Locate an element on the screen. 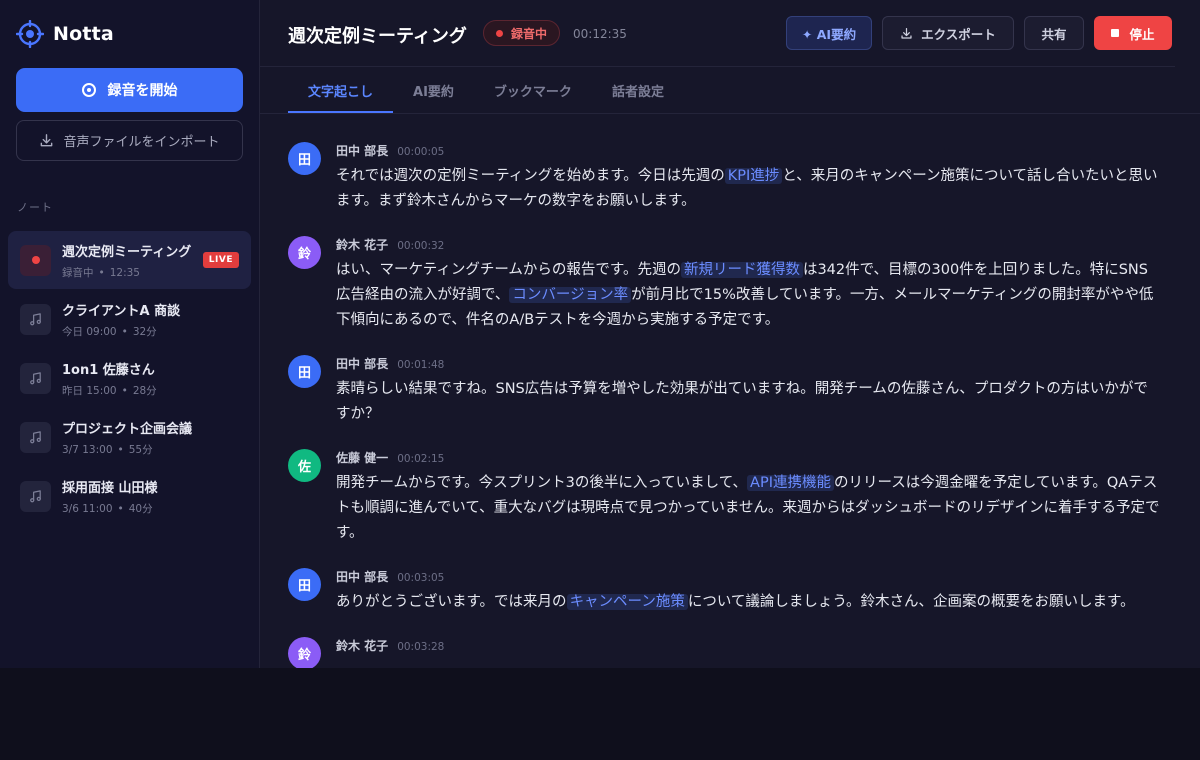 Image resolution: width=1200 pixels, height=760 pixels. note-date: 今日 09:00 is located at coordinates (89, 331).